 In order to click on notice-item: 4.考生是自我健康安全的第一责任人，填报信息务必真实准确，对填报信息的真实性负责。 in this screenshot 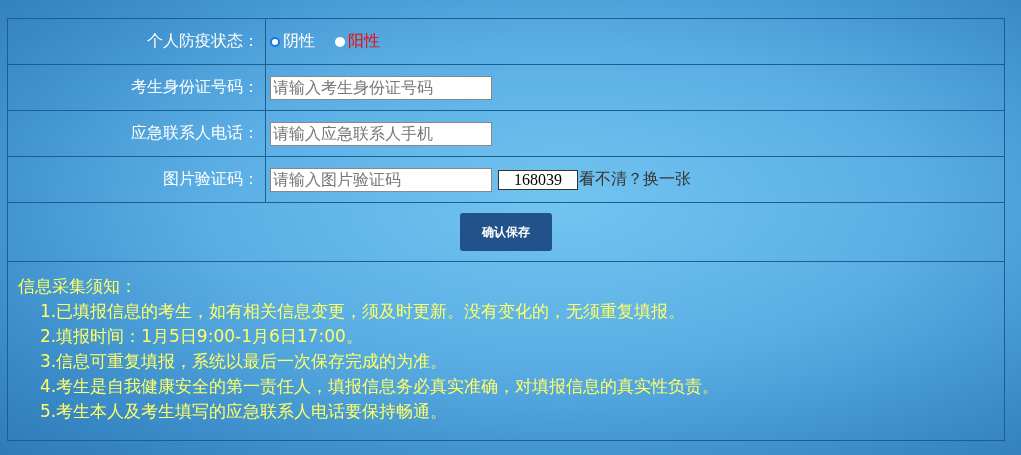, I will do `click(380, 386)`.